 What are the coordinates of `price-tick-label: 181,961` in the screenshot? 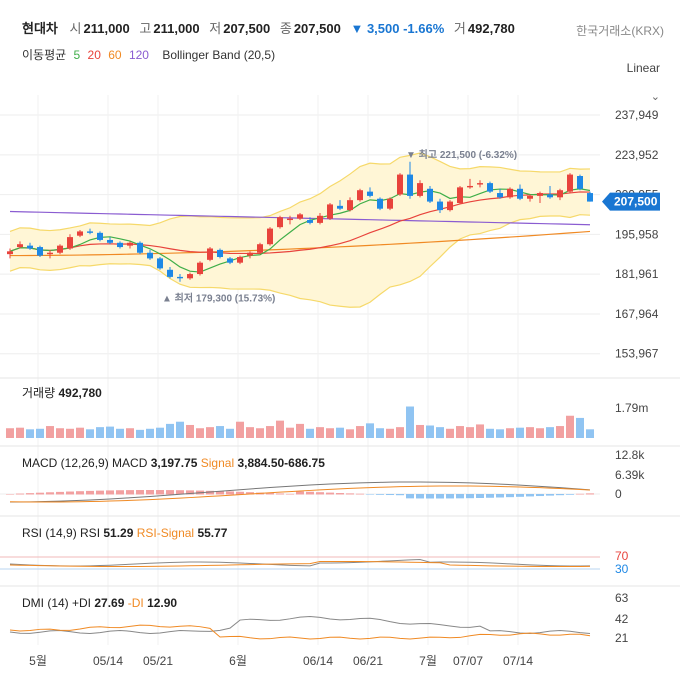 It's located at (637, 274).